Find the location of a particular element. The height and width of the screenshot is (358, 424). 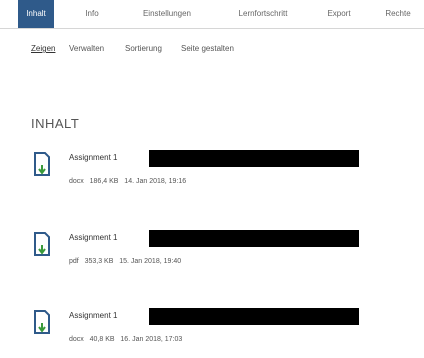

tab-info: Info is located at coordinates (92, 14).